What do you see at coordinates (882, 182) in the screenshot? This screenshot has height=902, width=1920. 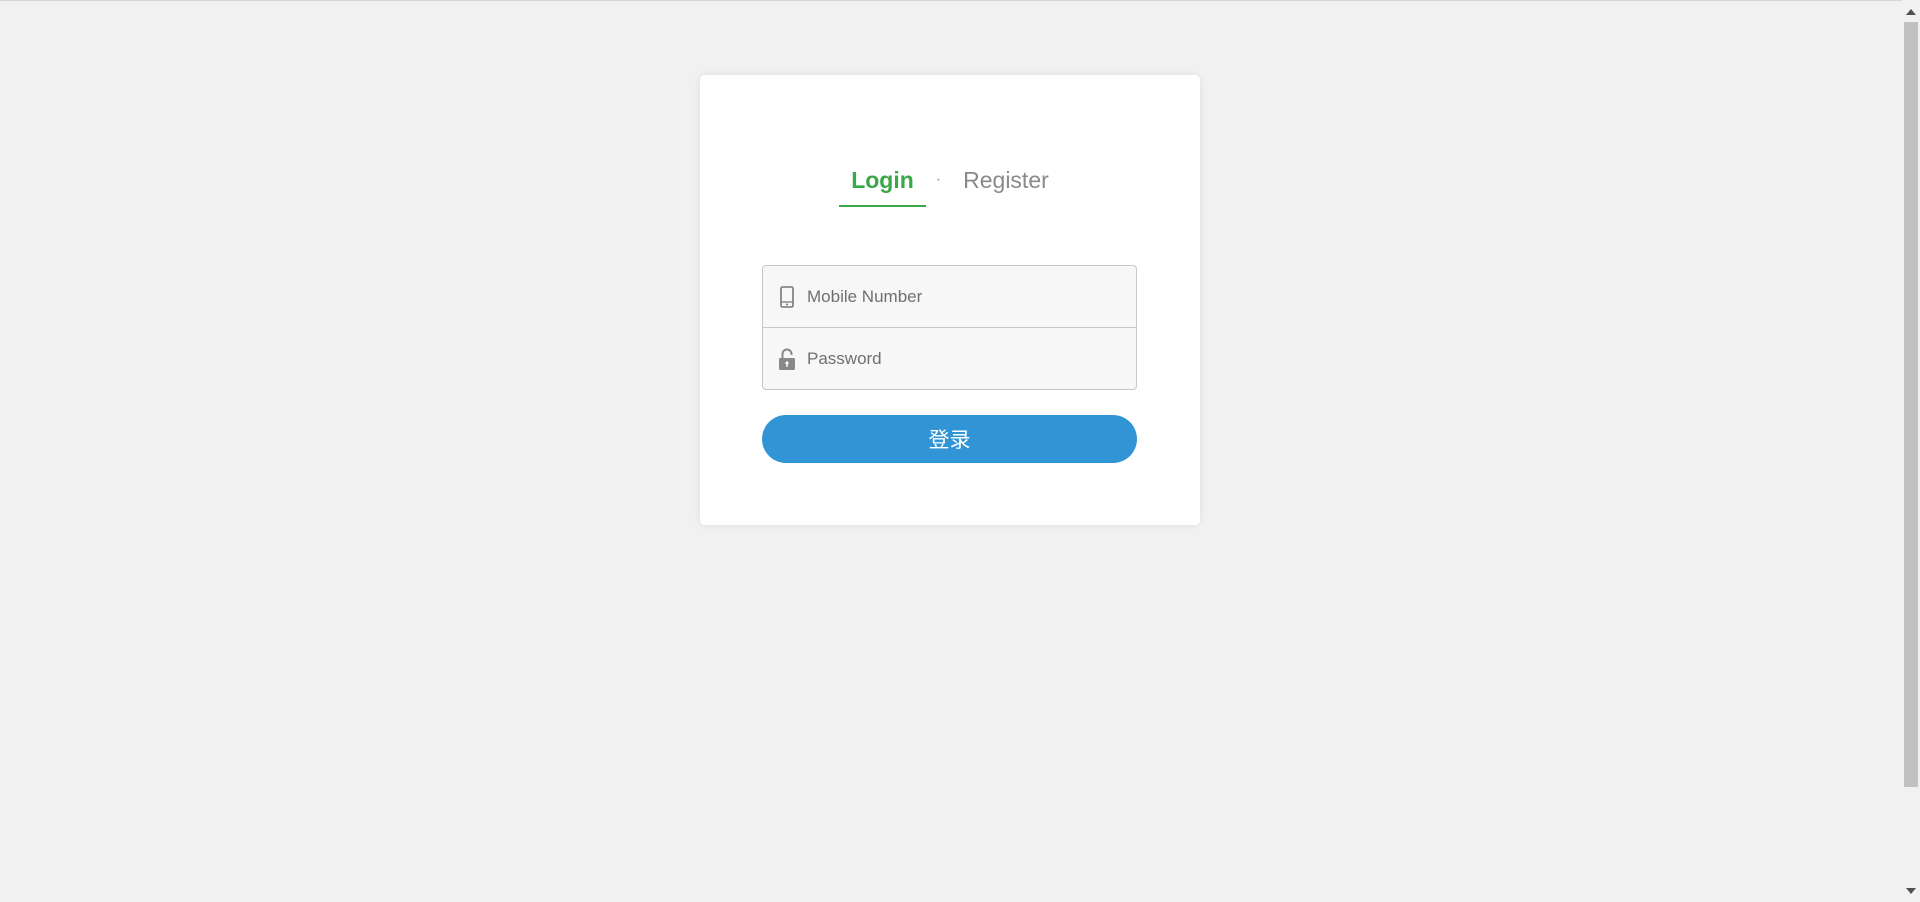 I see `tab-login: Login` at bounding box center [882, 182].